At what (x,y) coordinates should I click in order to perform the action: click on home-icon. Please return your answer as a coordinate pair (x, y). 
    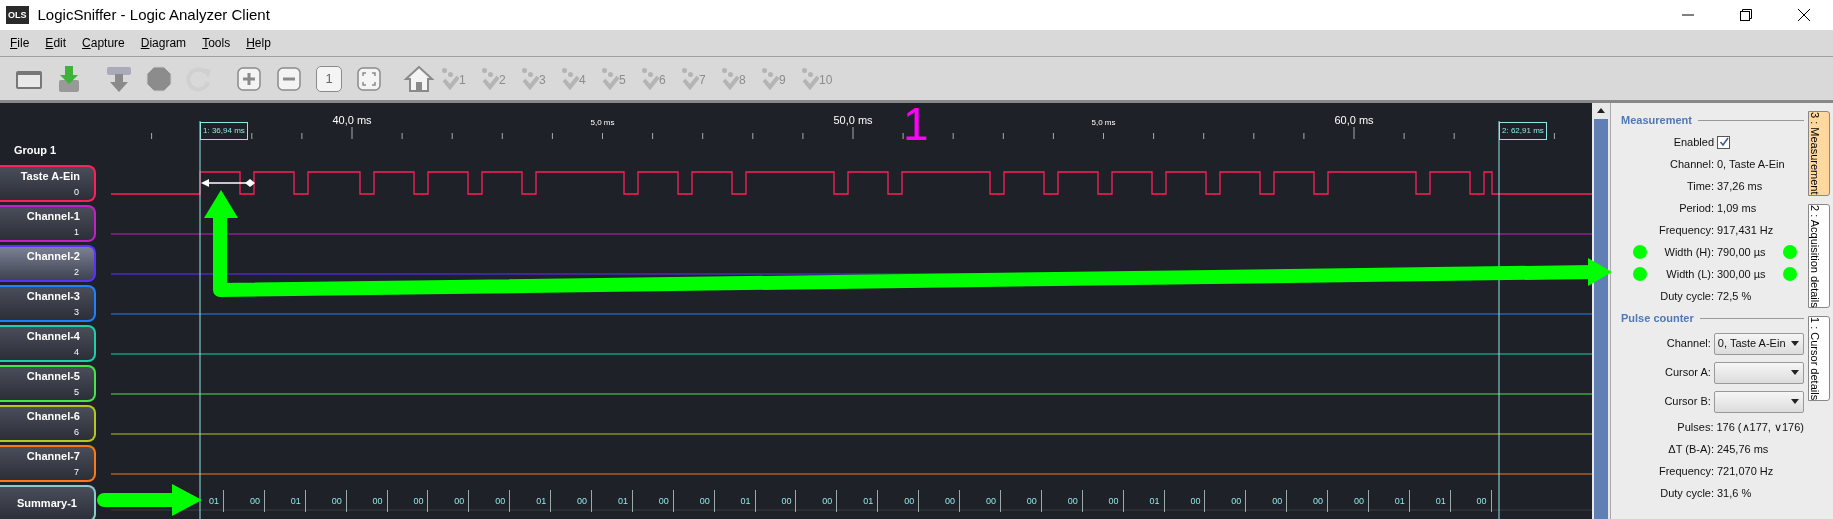
    Looking at the image, I should click on (419, 78).